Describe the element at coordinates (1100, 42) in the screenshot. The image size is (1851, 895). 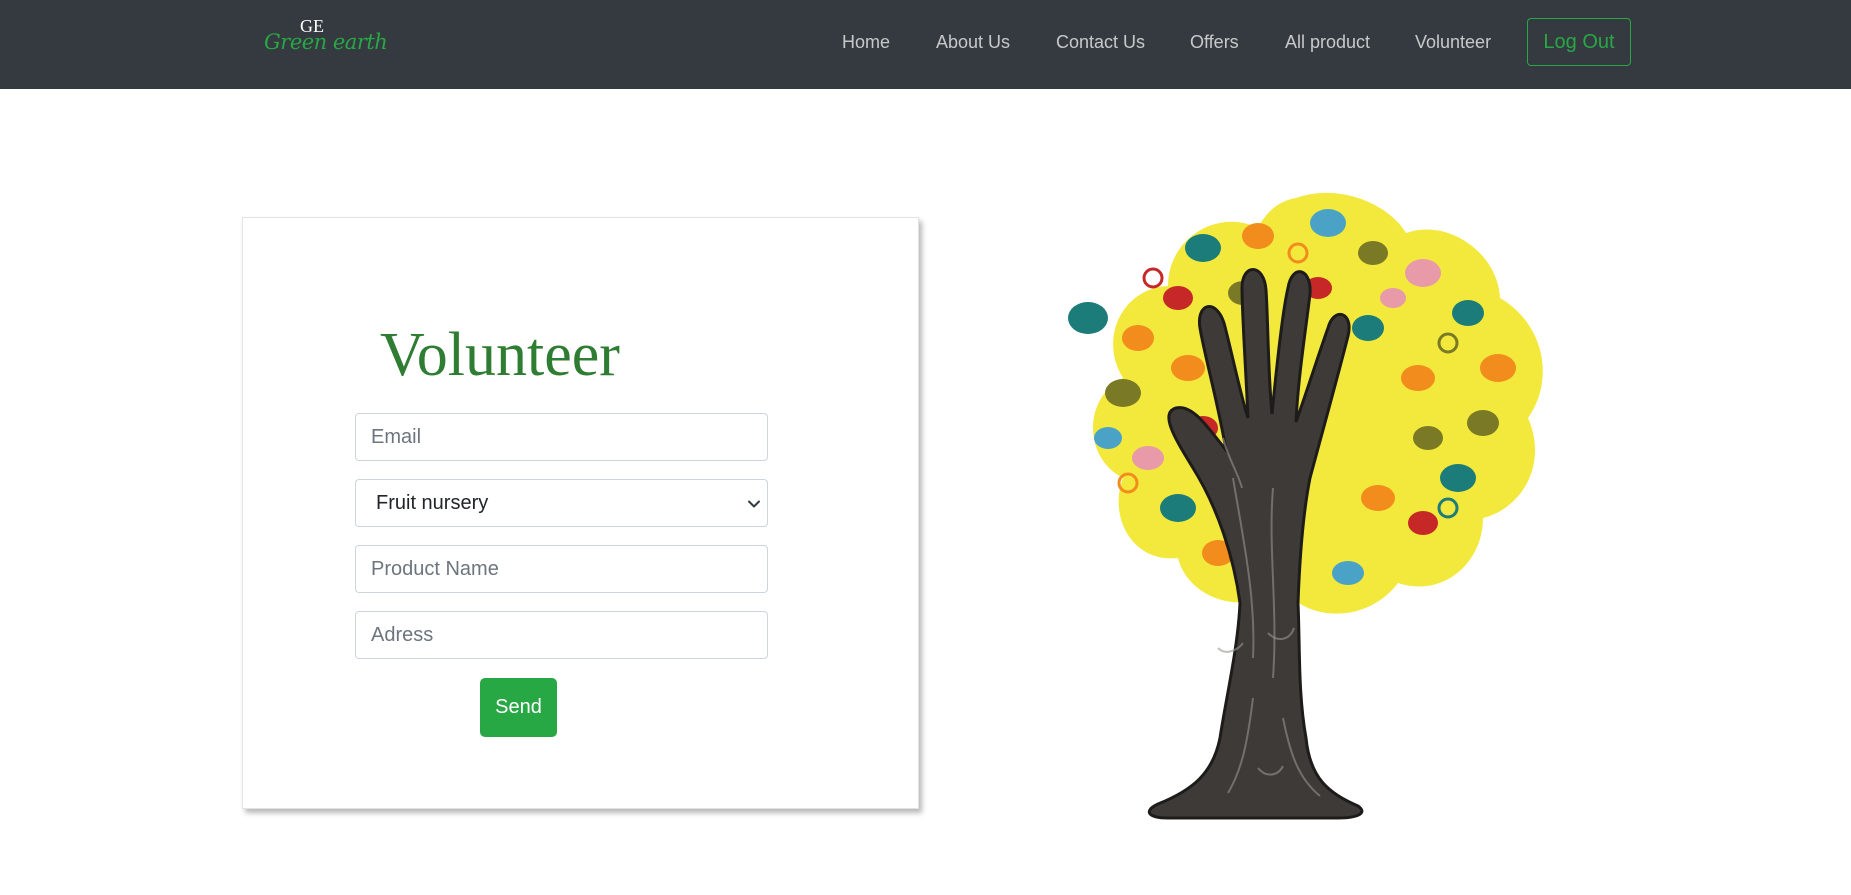
I see `nav-link-contact-us: Contact Us` at that location.